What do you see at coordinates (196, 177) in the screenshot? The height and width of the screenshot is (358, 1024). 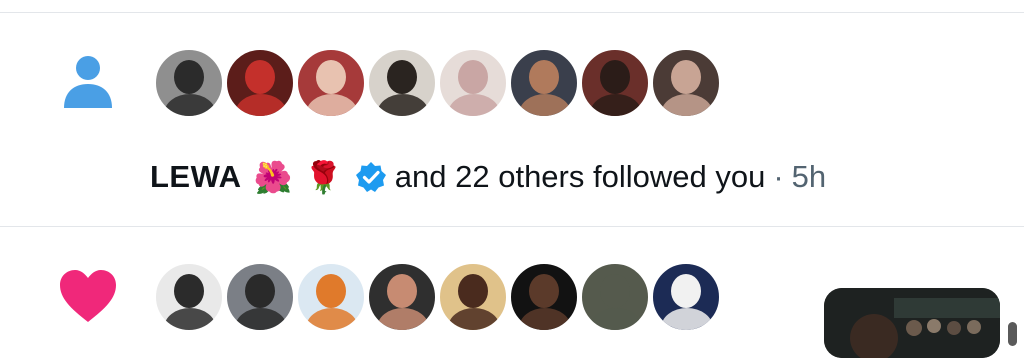 I see `user-name: LEWA` at bounding box center [196, 177].